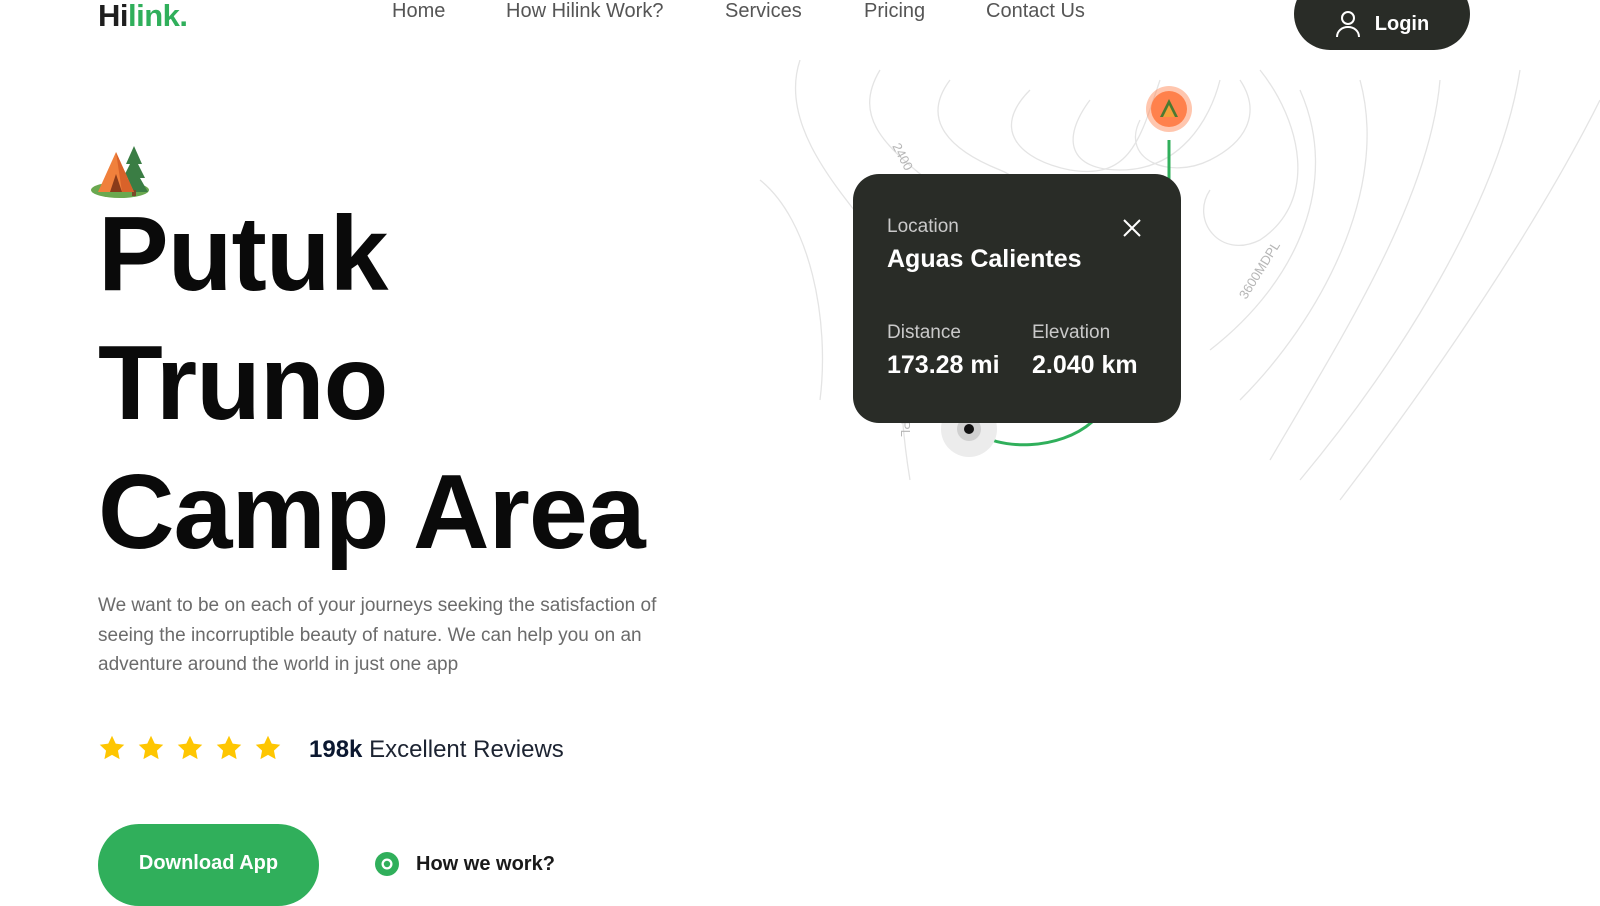  Describe the element at coordinates (1085, 365) in the screenshot. I see `elevation-value: 2.040 km` at that location.